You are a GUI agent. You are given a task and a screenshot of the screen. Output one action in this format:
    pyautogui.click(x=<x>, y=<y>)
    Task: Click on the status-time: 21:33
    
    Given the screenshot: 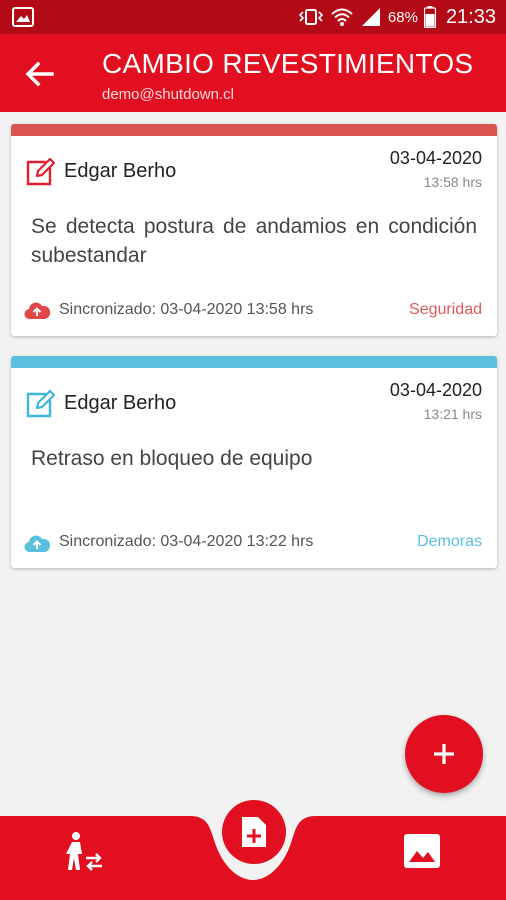 What is the action you would take?
    pyautogui.click(x=470, y=16)
    